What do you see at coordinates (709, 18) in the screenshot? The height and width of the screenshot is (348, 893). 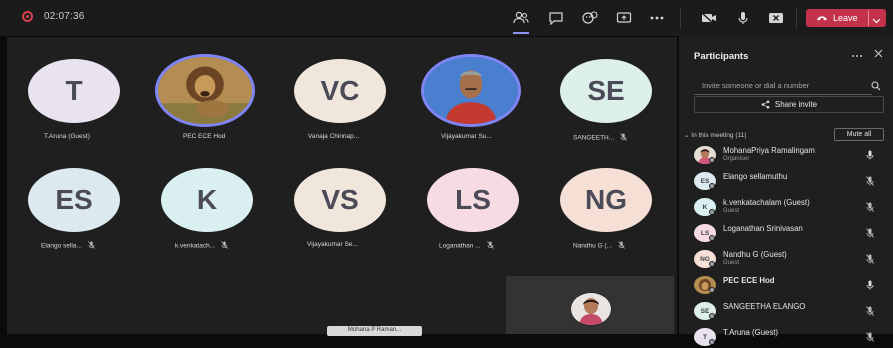 I see `camera-off-icon` at bounding box center [709, 18].